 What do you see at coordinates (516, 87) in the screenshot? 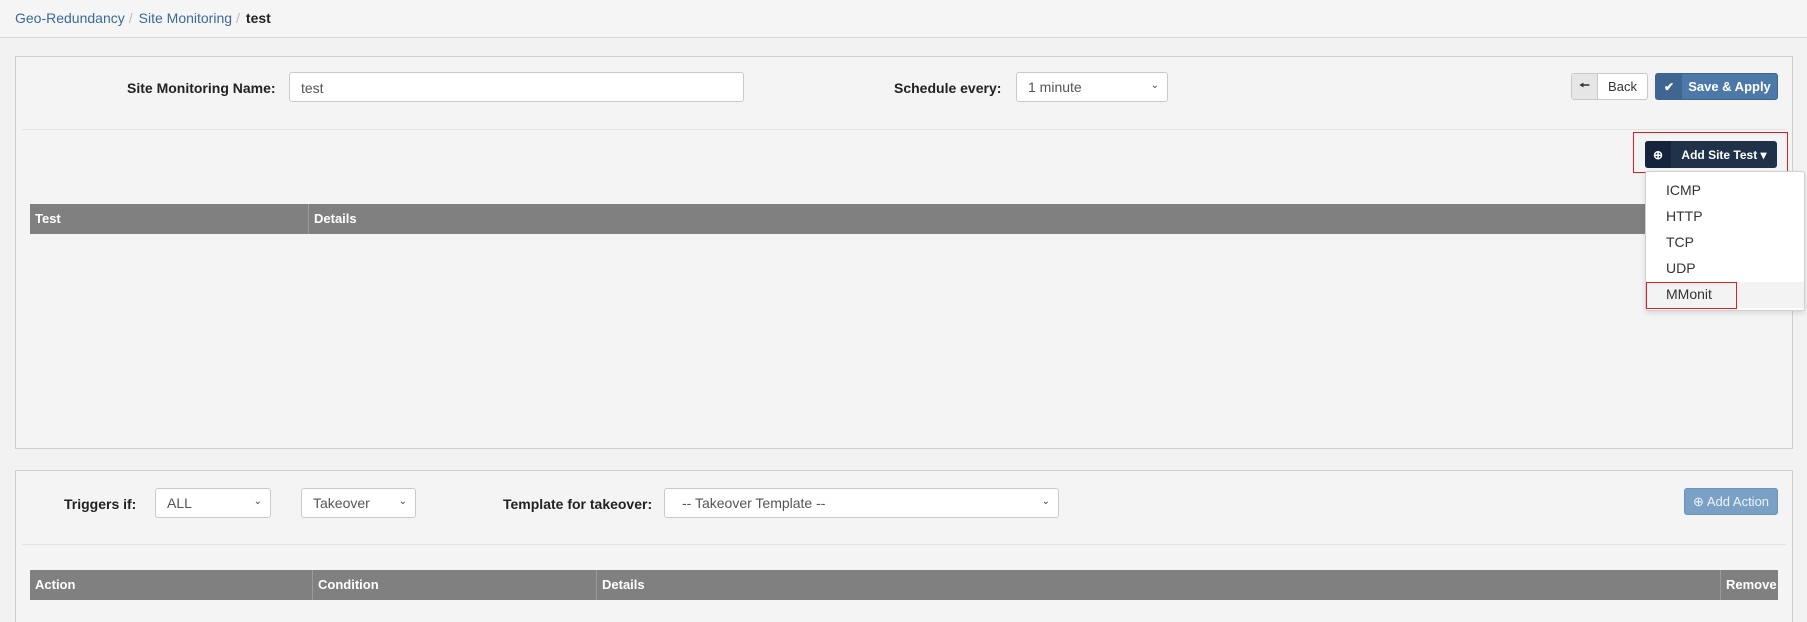
I see `site-monitoring-name-input: test` at bounding box center [516, 87].